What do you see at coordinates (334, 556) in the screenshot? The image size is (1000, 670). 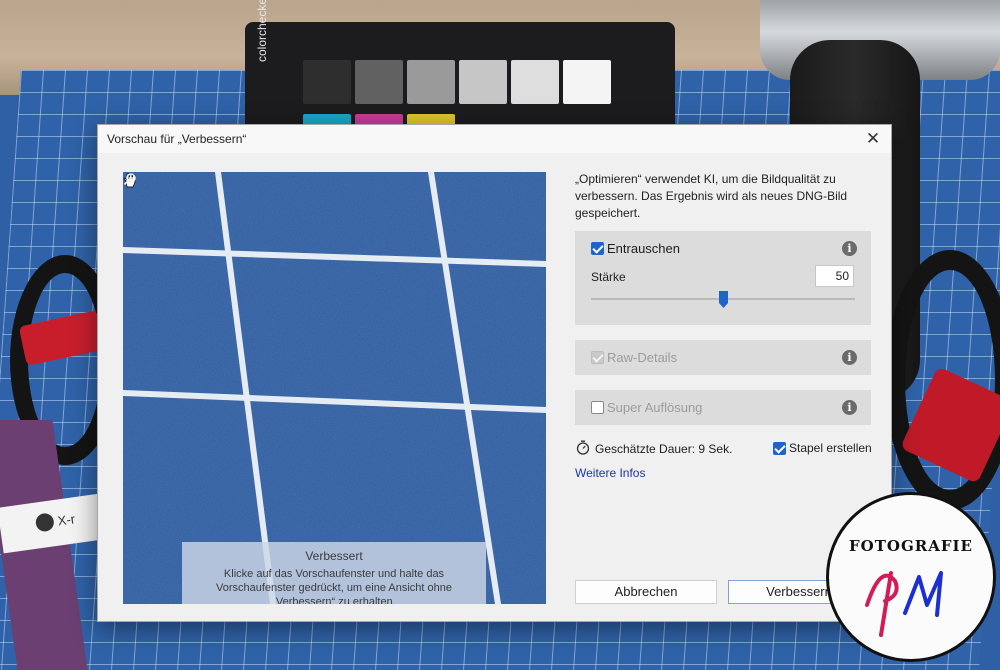 I see `overlay-title: Verbessert` at bounding box center [334, 556].